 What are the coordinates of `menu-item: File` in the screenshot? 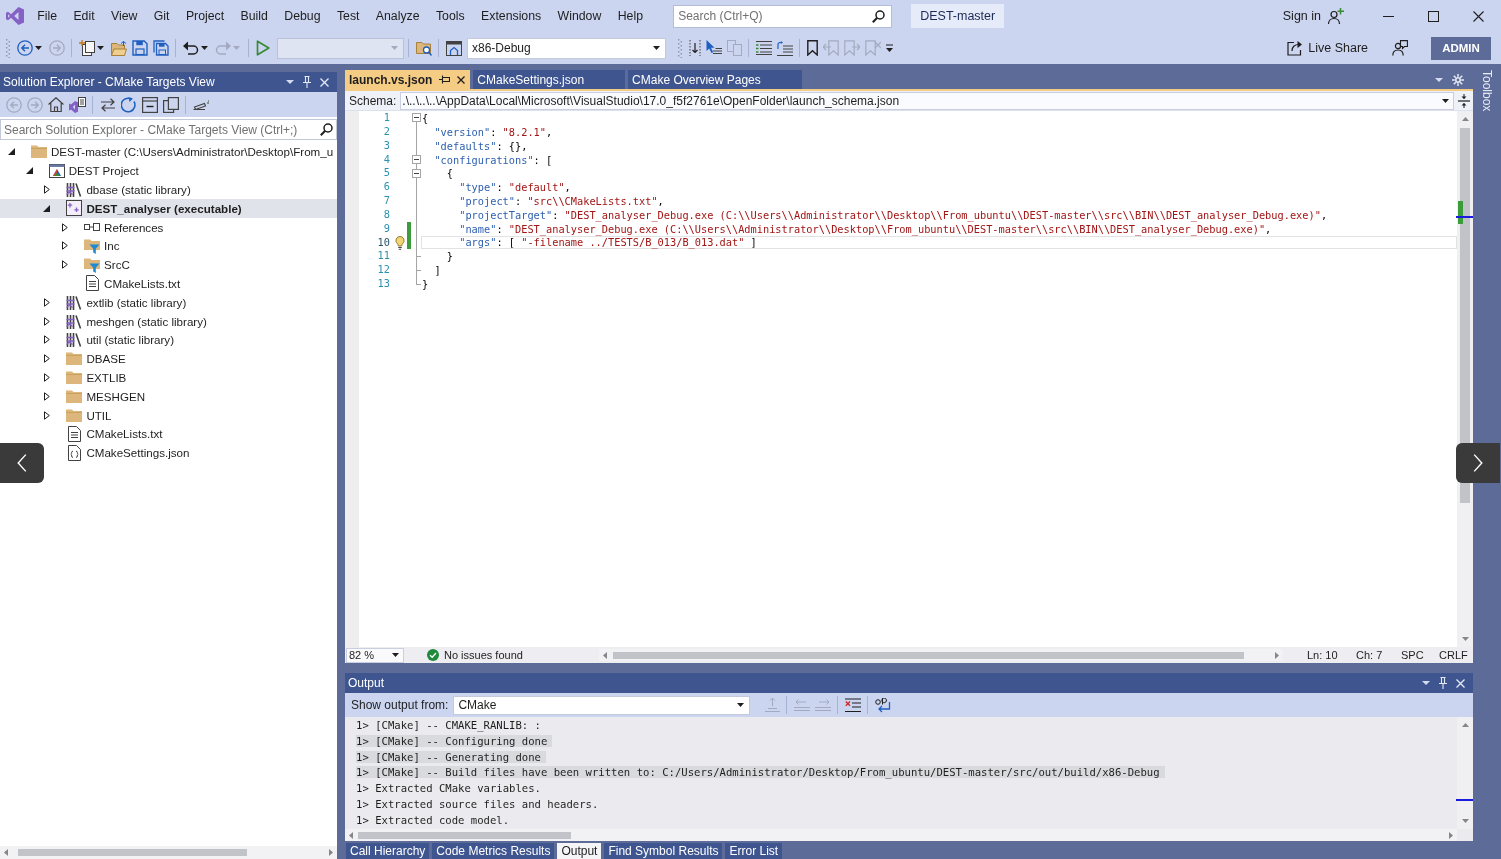 It's located at (47, 16).